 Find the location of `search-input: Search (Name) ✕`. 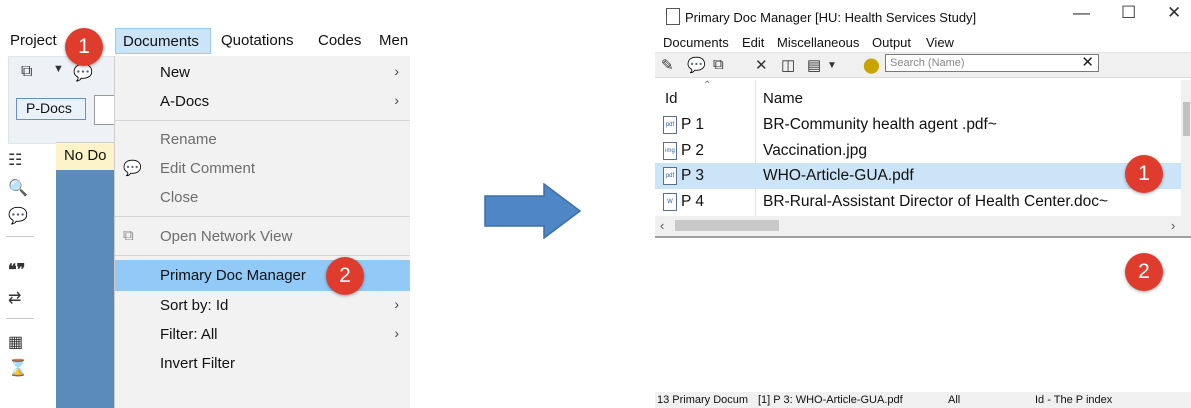

search-input: Search (Name) ✕ is located at coordinates (992, 63).